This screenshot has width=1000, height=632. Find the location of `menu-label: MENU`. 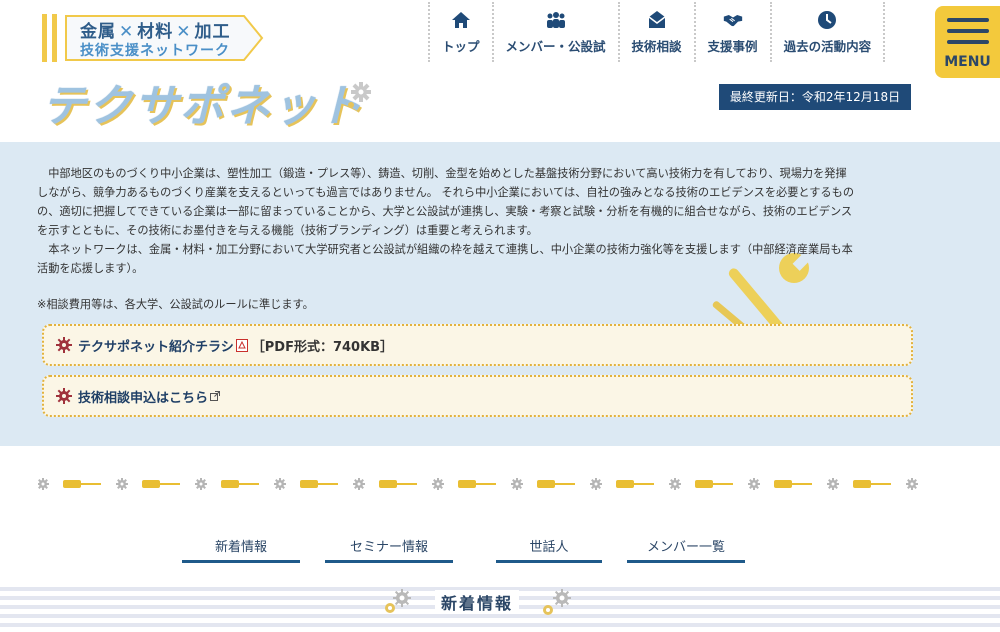

menu-label: MENU is located at coordinates (967, 62).